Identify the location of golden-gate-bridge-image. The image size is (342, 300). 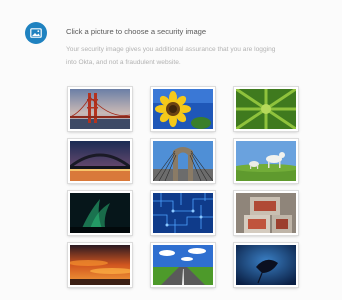
(100, 109).